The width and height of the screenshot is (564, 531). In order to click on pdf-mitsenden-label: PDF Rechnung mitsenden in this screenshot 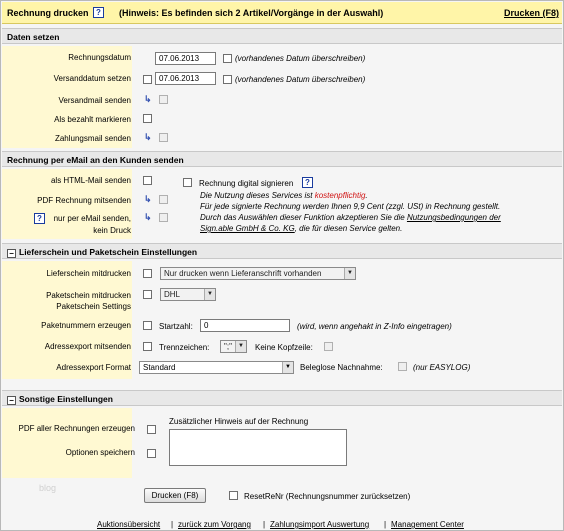, I will do `click(84, 200)`.